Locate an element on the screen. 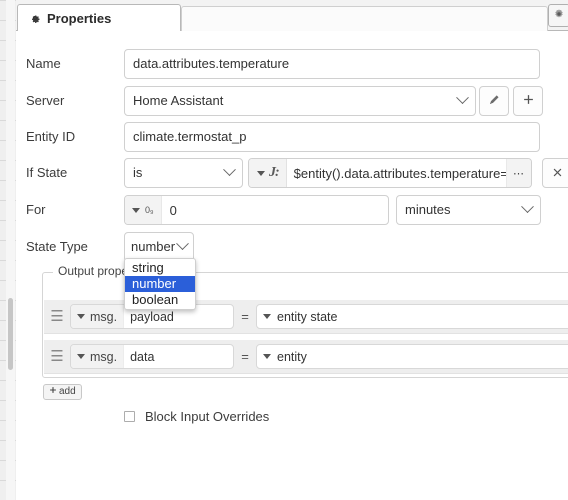 The width and height of the screenshot is (568, 500). output-row-1-prefix-label: msg. is located at coordinates (104, 356).